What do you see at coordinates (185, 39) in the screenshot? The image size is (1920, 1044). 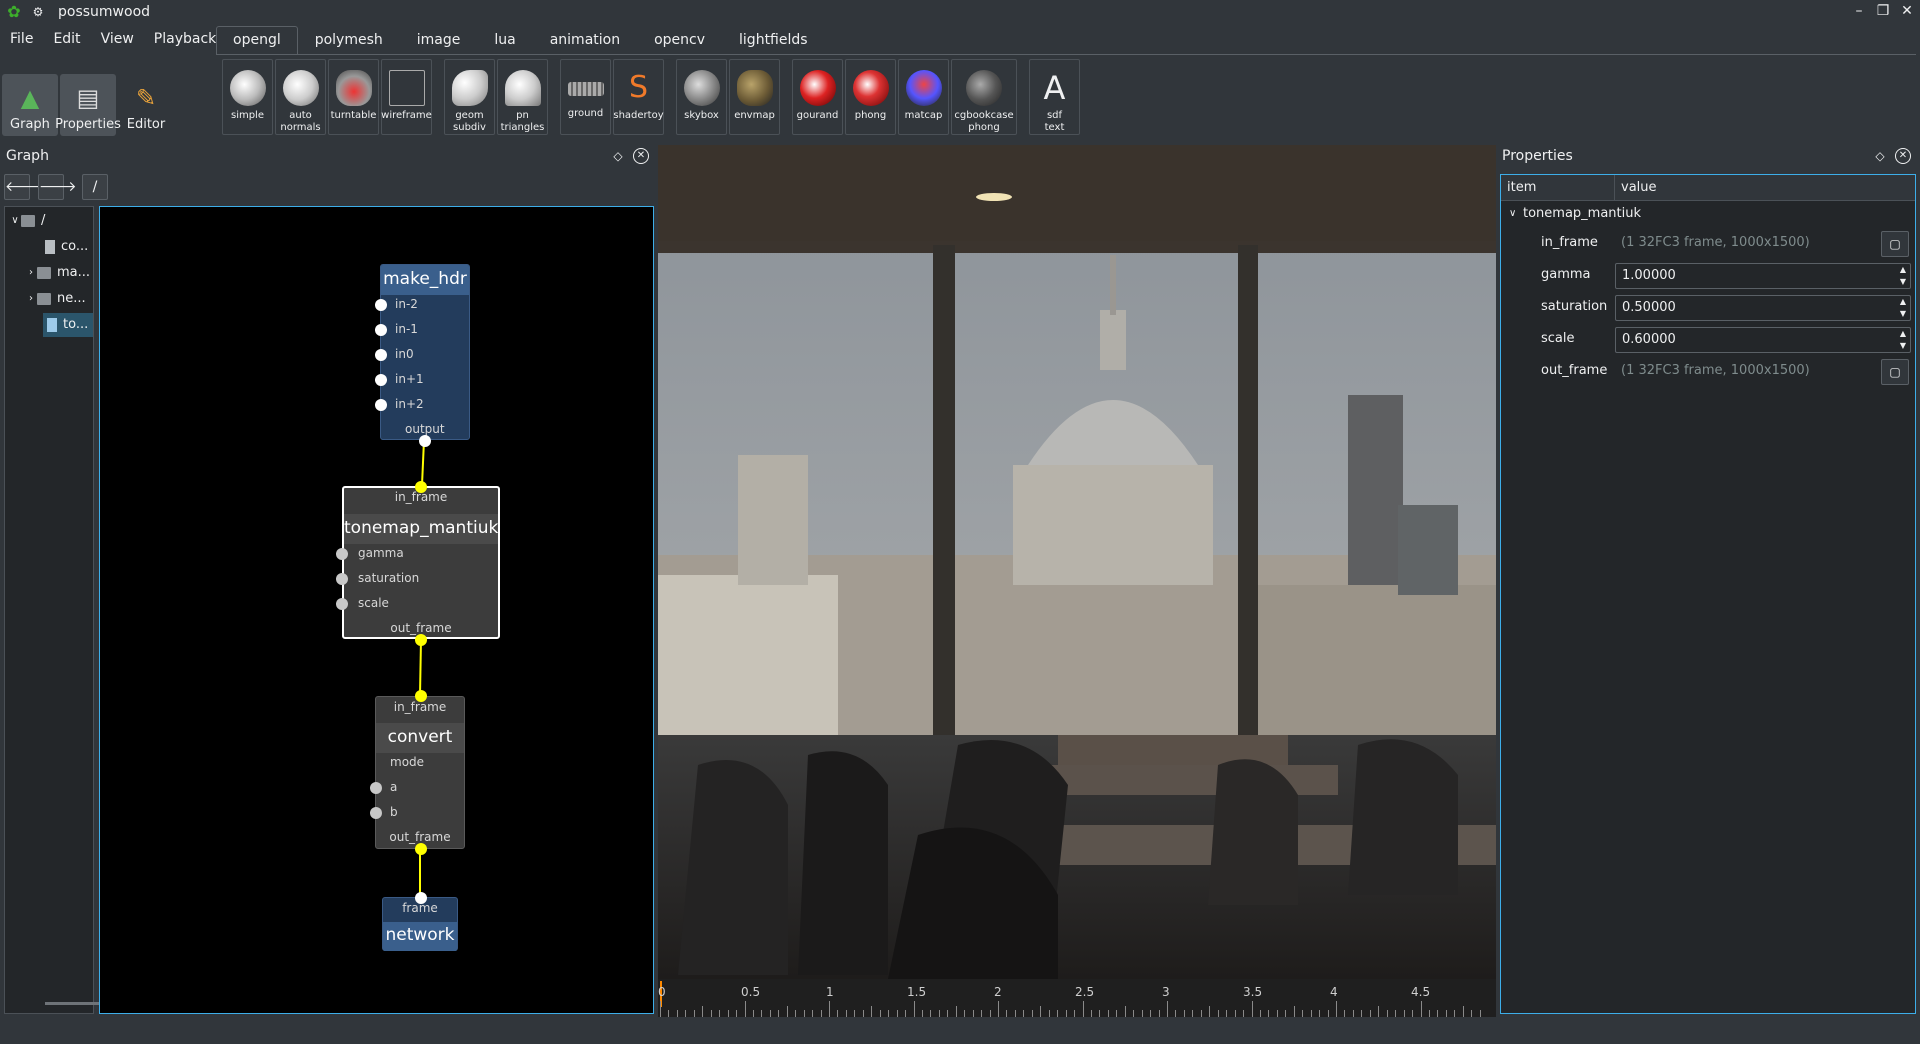 I see `menu-playback: Playback` at bounding box center [185, 39].